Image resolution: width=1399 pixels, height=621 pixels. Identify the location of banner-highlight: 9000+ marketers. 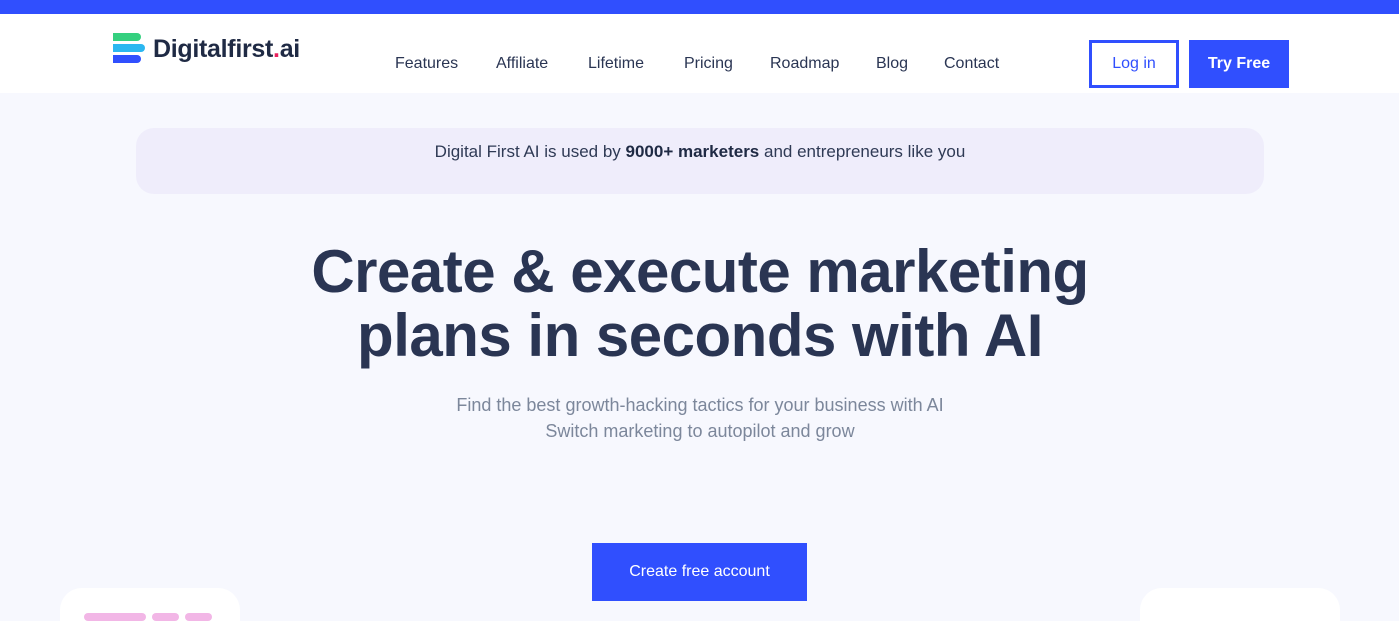
(692, 151).